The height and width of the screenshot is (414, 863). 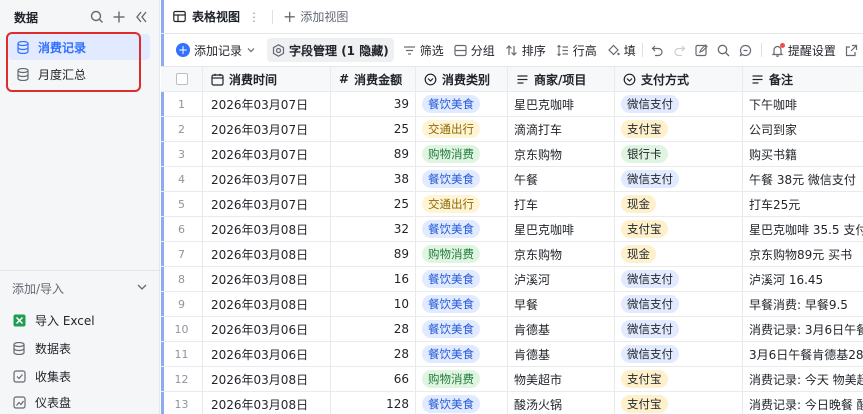 What do you see at coordinates (803, 279) in the screenshot?
I see `note-cell: 泸溪河 16.45` at bounding box center [803, 279].